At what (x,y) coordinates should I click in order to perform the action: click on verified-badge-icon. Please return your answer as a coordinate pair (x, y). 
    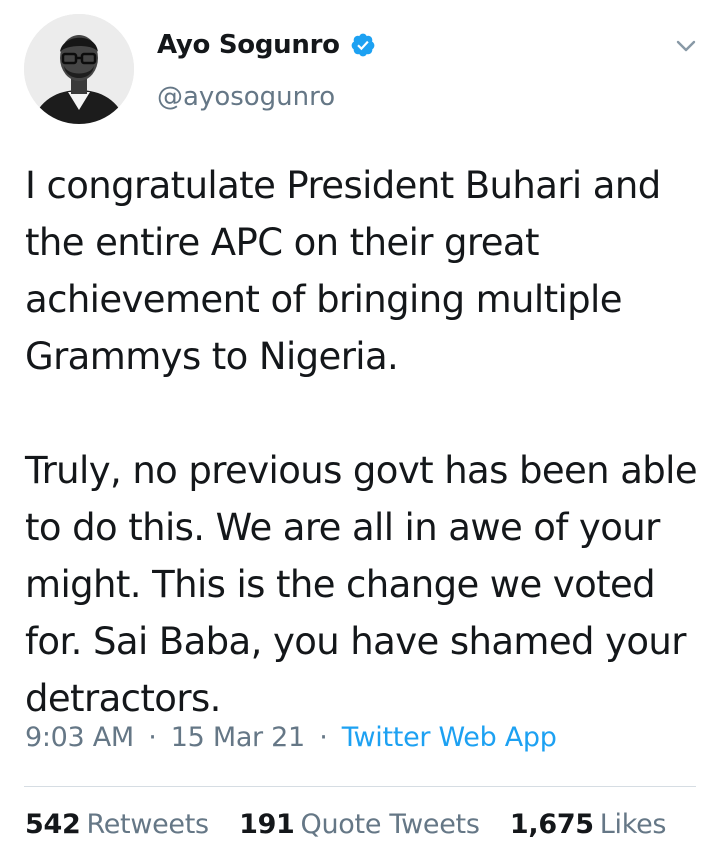
    Looking at the image, I should click on (363, 45).